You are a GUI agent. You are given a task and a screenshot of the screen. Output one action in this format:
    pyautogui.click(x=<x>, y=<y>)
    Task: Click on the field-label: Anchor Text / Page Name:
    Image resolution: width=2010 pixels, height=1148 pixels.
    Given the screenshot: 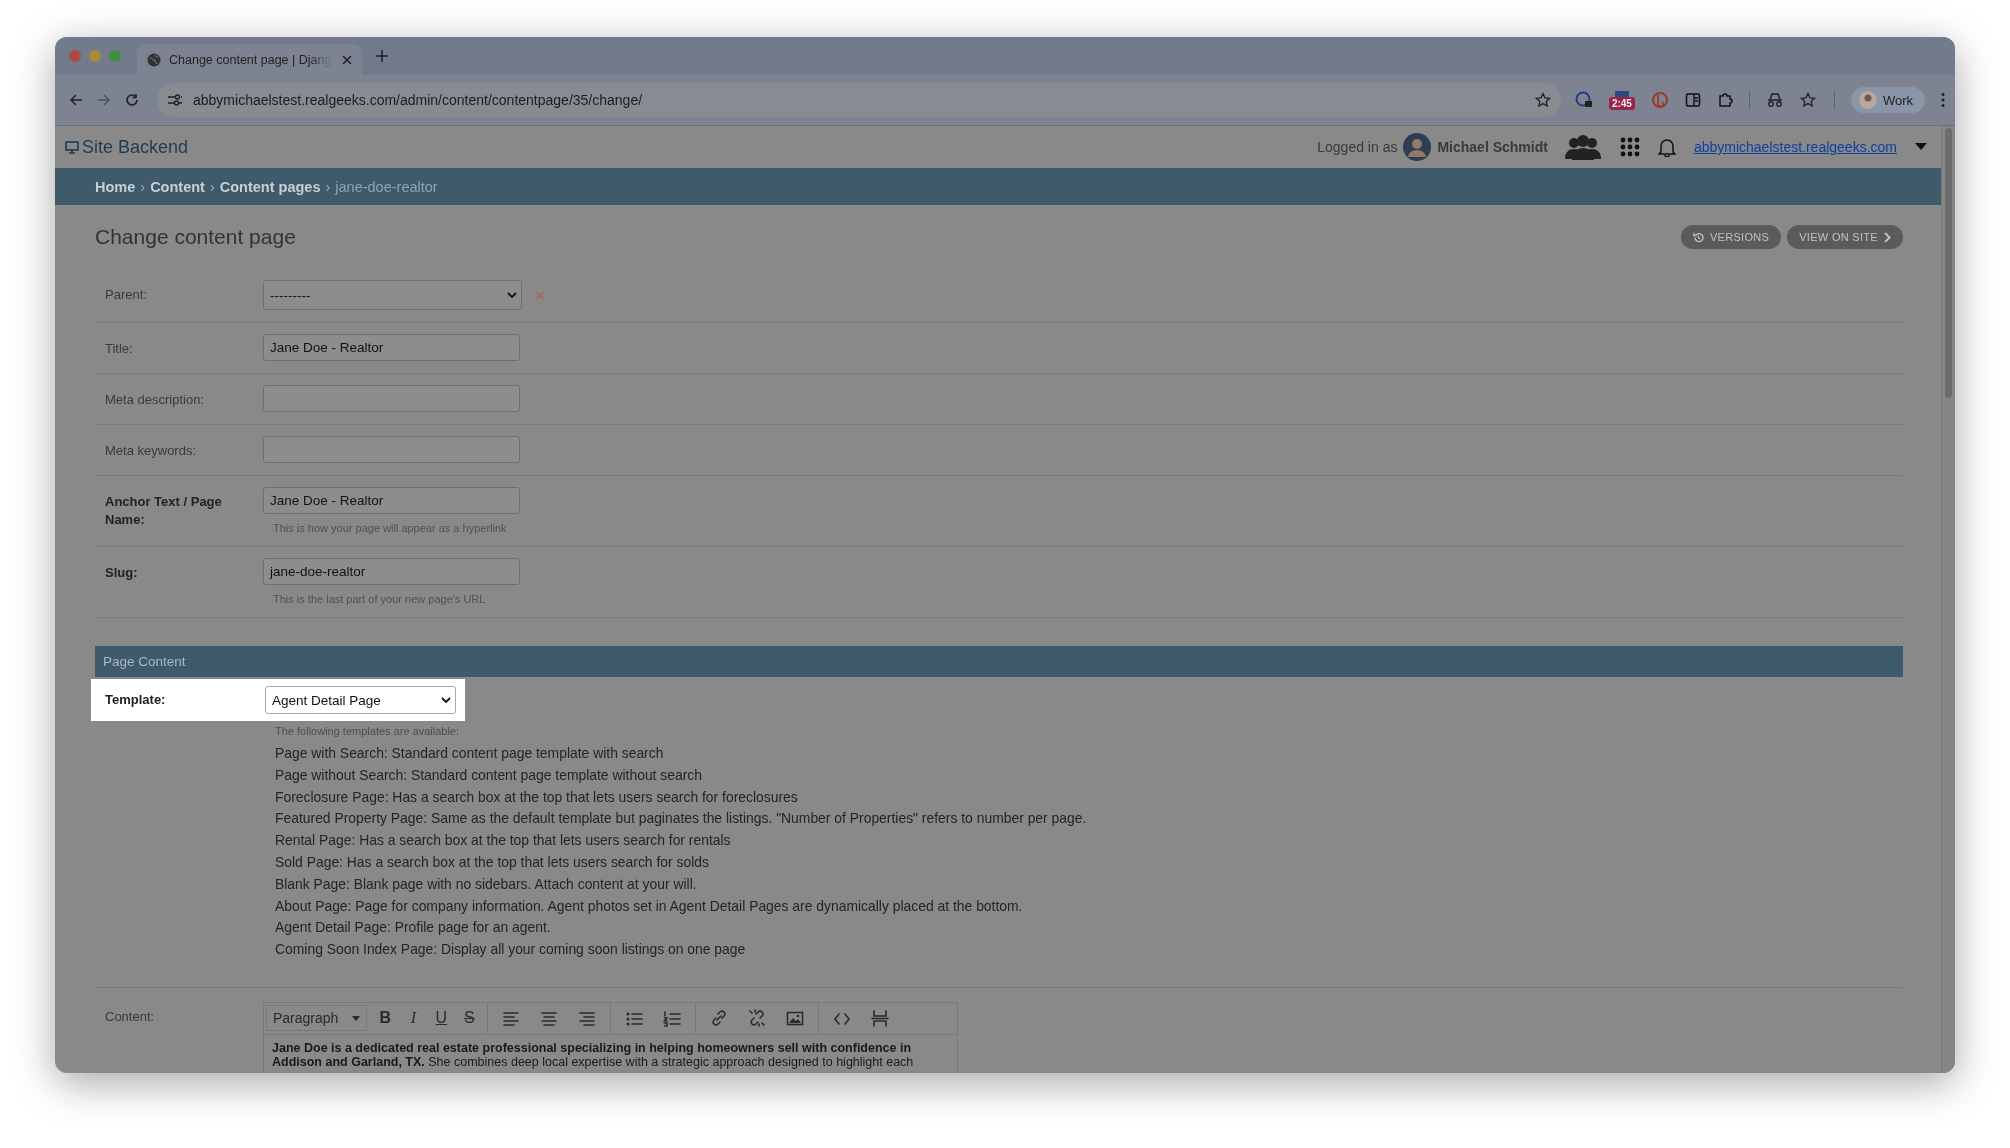 What is the action you would take?
    pyautogui.click(x=164, y=511)
    